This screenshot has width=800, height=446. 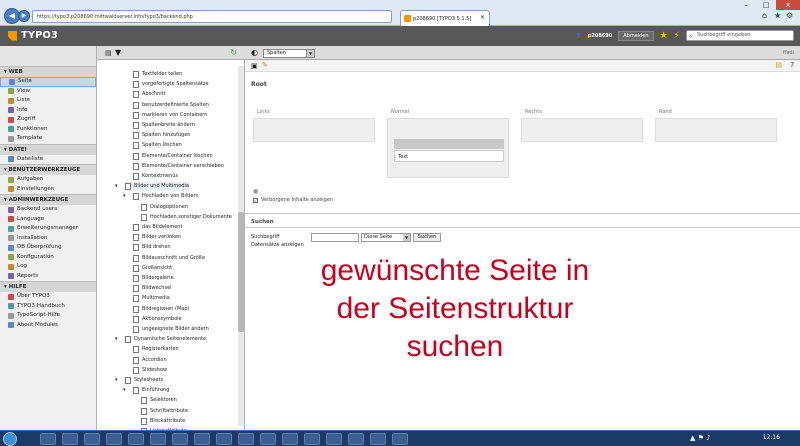 What do you see at coordinates (48, 239) in the screenshot?
I see `module-item: Installation` at bounding box center [48, 239].